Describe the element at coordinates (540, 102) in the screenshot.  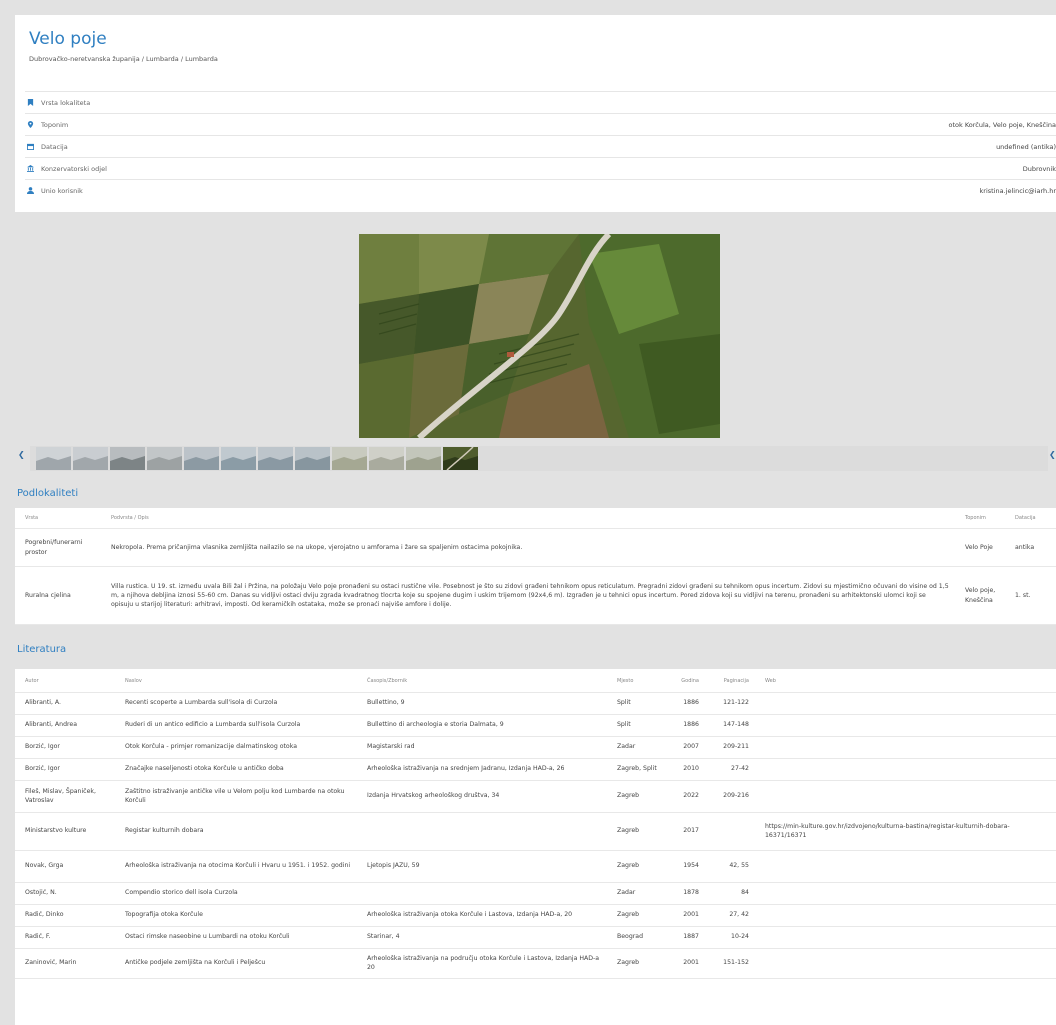
I see `info-row-site-type: Vrsta lokaliteta` at that location.